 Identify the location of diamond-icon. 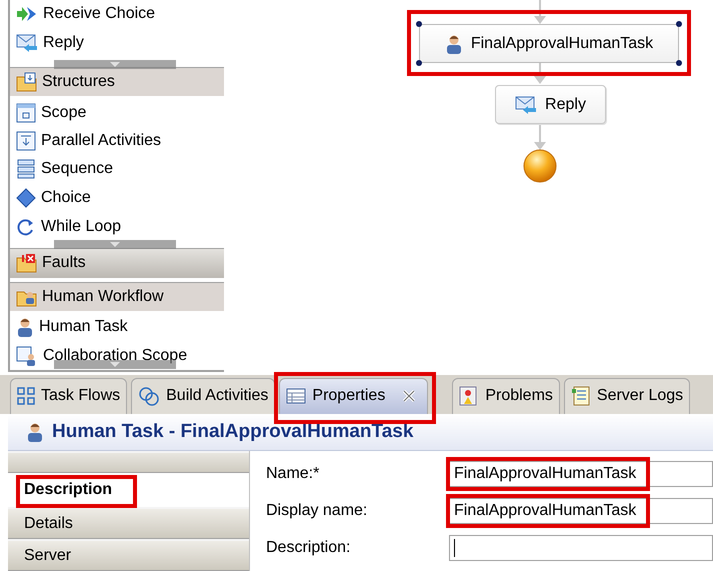
(26, 198).